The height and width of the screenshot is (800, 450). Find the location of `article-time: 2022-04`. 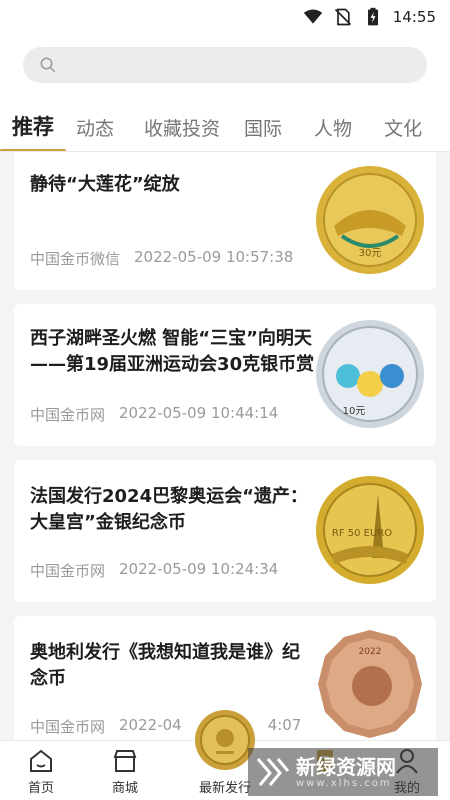

article-time: 2022-04 is located at coordinates (150, 725).